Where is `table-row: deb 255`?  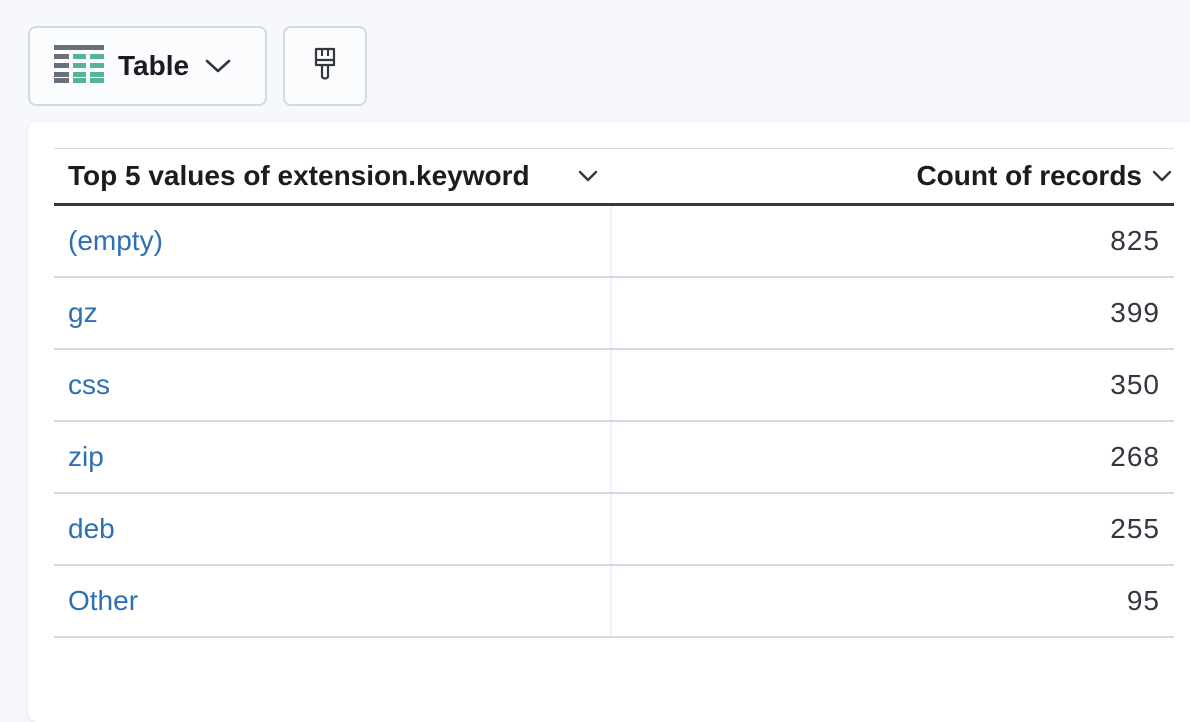 table-row: deb 255 is located at coordinates (614, 530).